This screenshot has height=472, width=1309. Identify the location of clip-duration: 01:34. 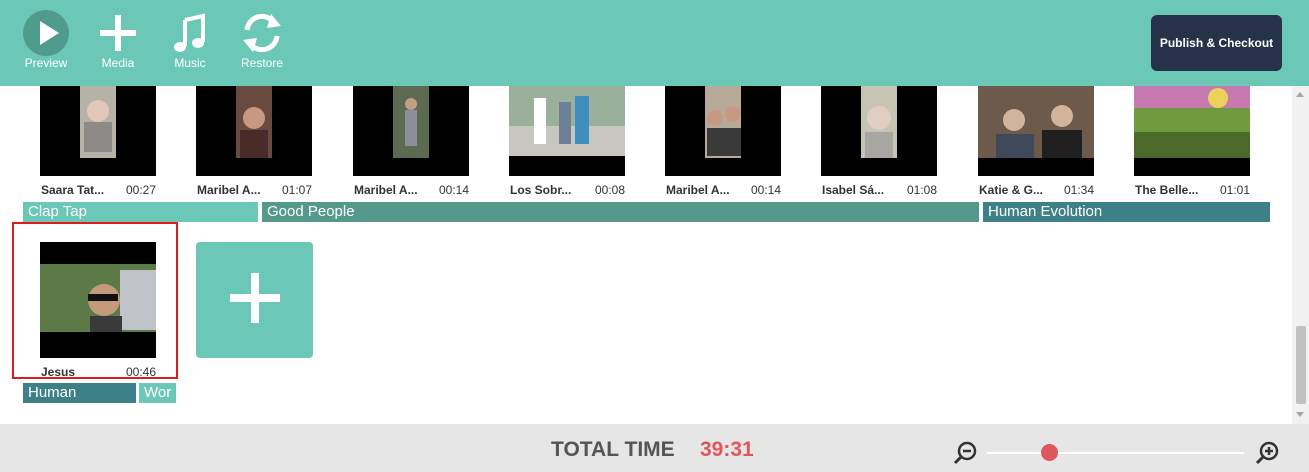
(1078, 190).